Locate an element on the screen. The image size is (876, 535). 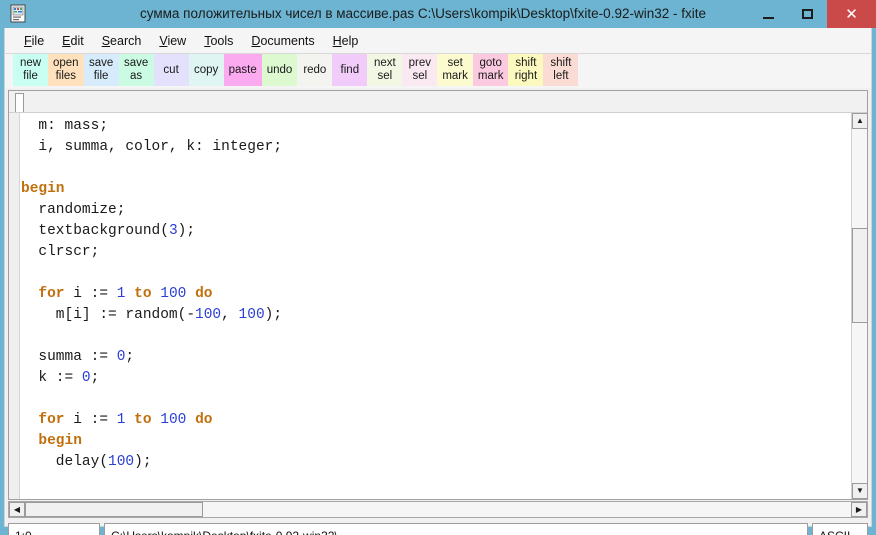
toolbar-button-label: copy is located at coordinates (206, 69).